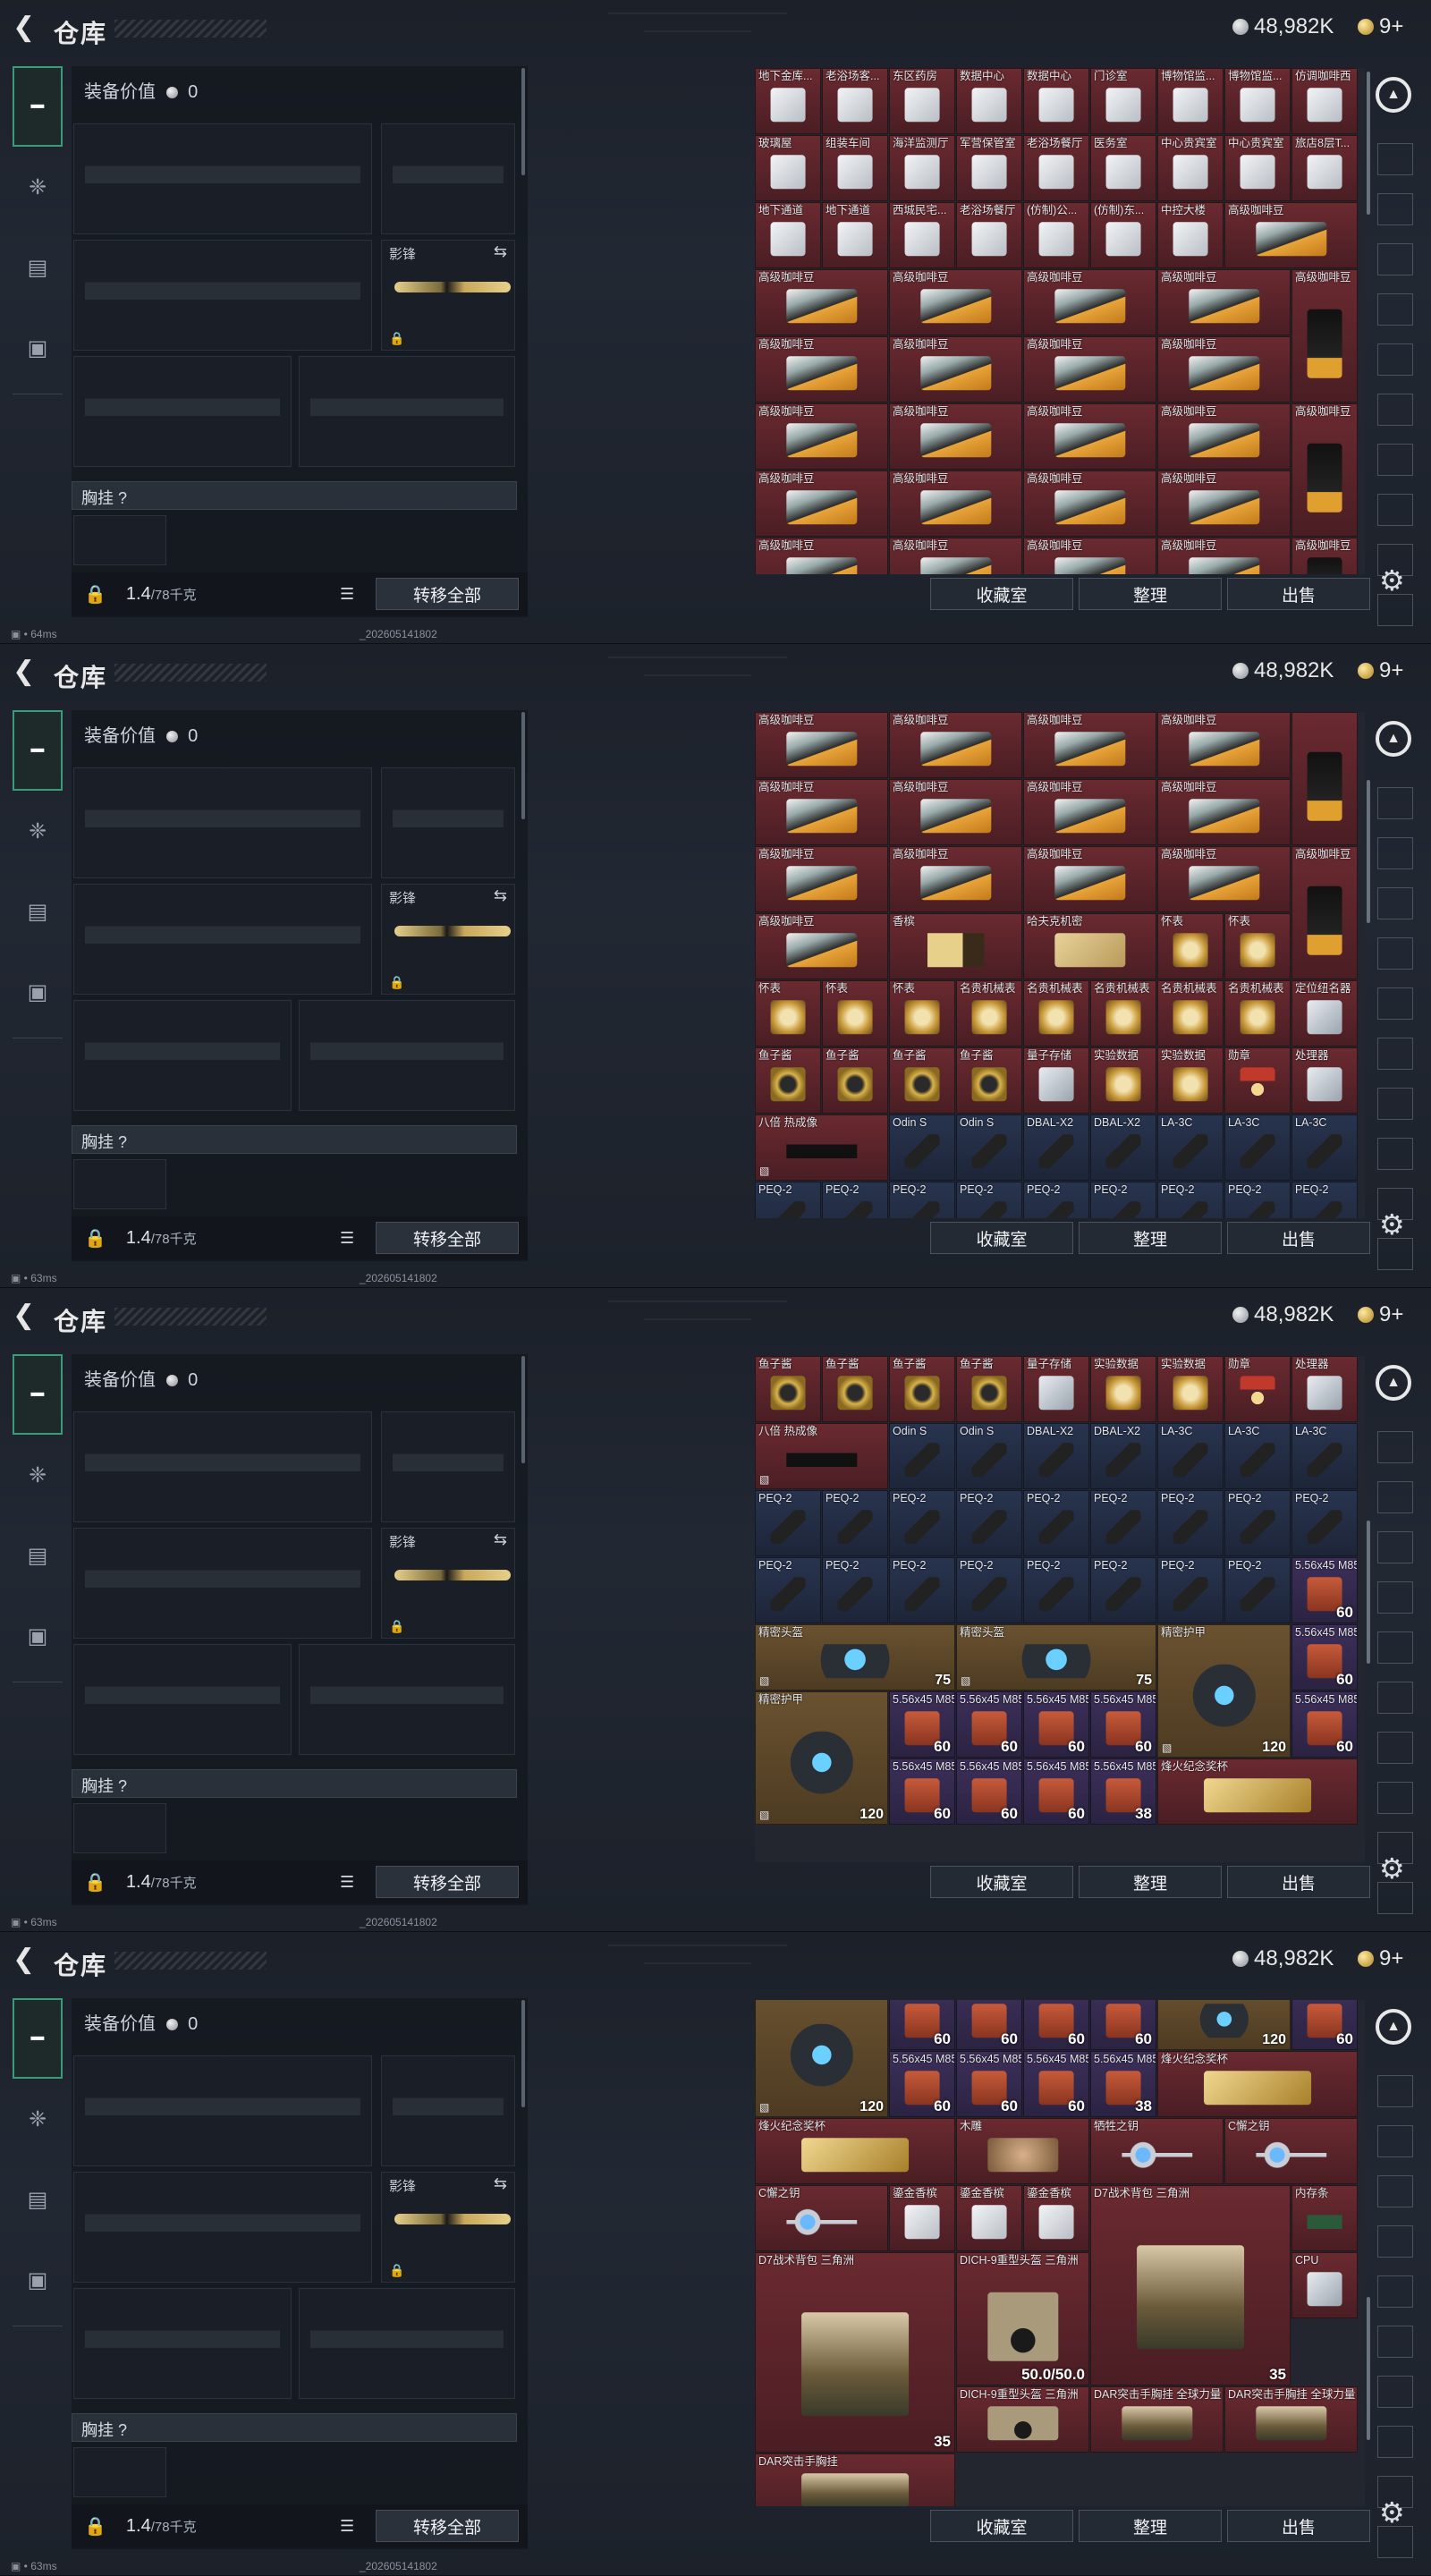 This screenshot has width=1431, height=2576. I want to click on help-icon: ?, so click(123, 2430).